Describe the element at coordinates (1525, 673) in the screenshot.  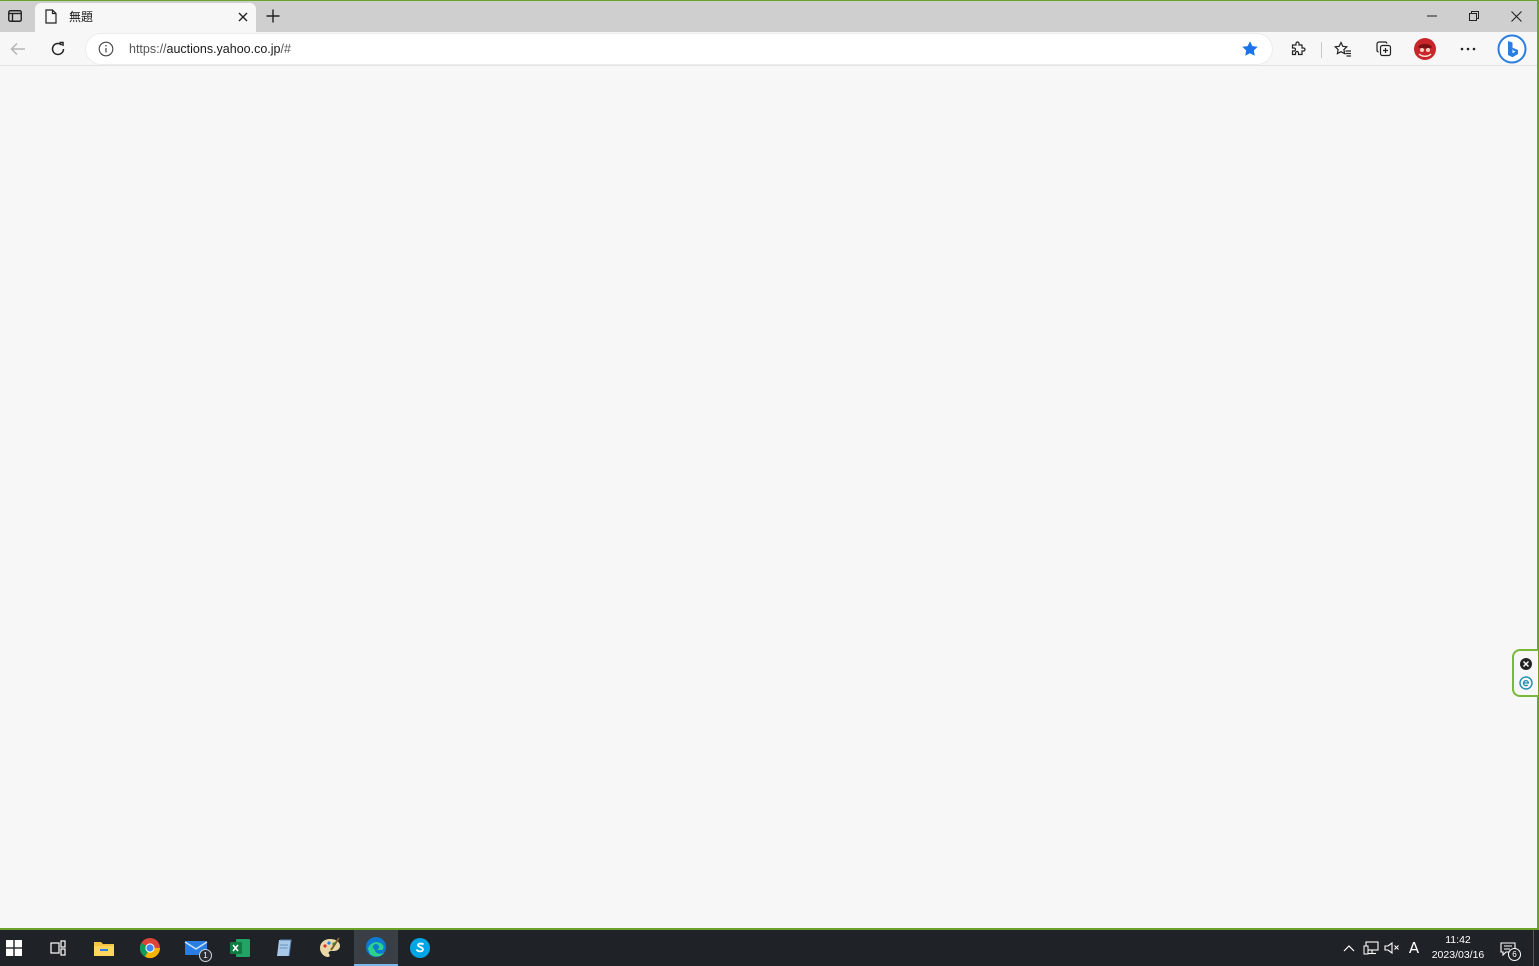
I see `side-widget` at that location.